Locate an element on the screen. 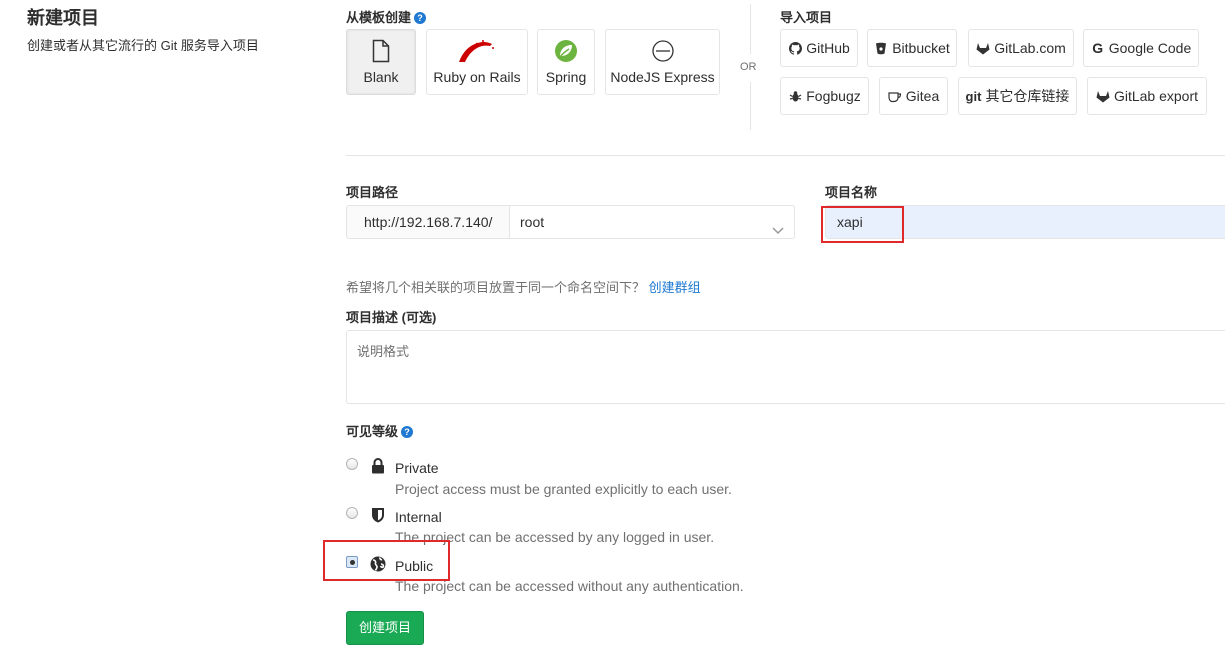  bitbucket-icon is located at coordinates (881, 48).